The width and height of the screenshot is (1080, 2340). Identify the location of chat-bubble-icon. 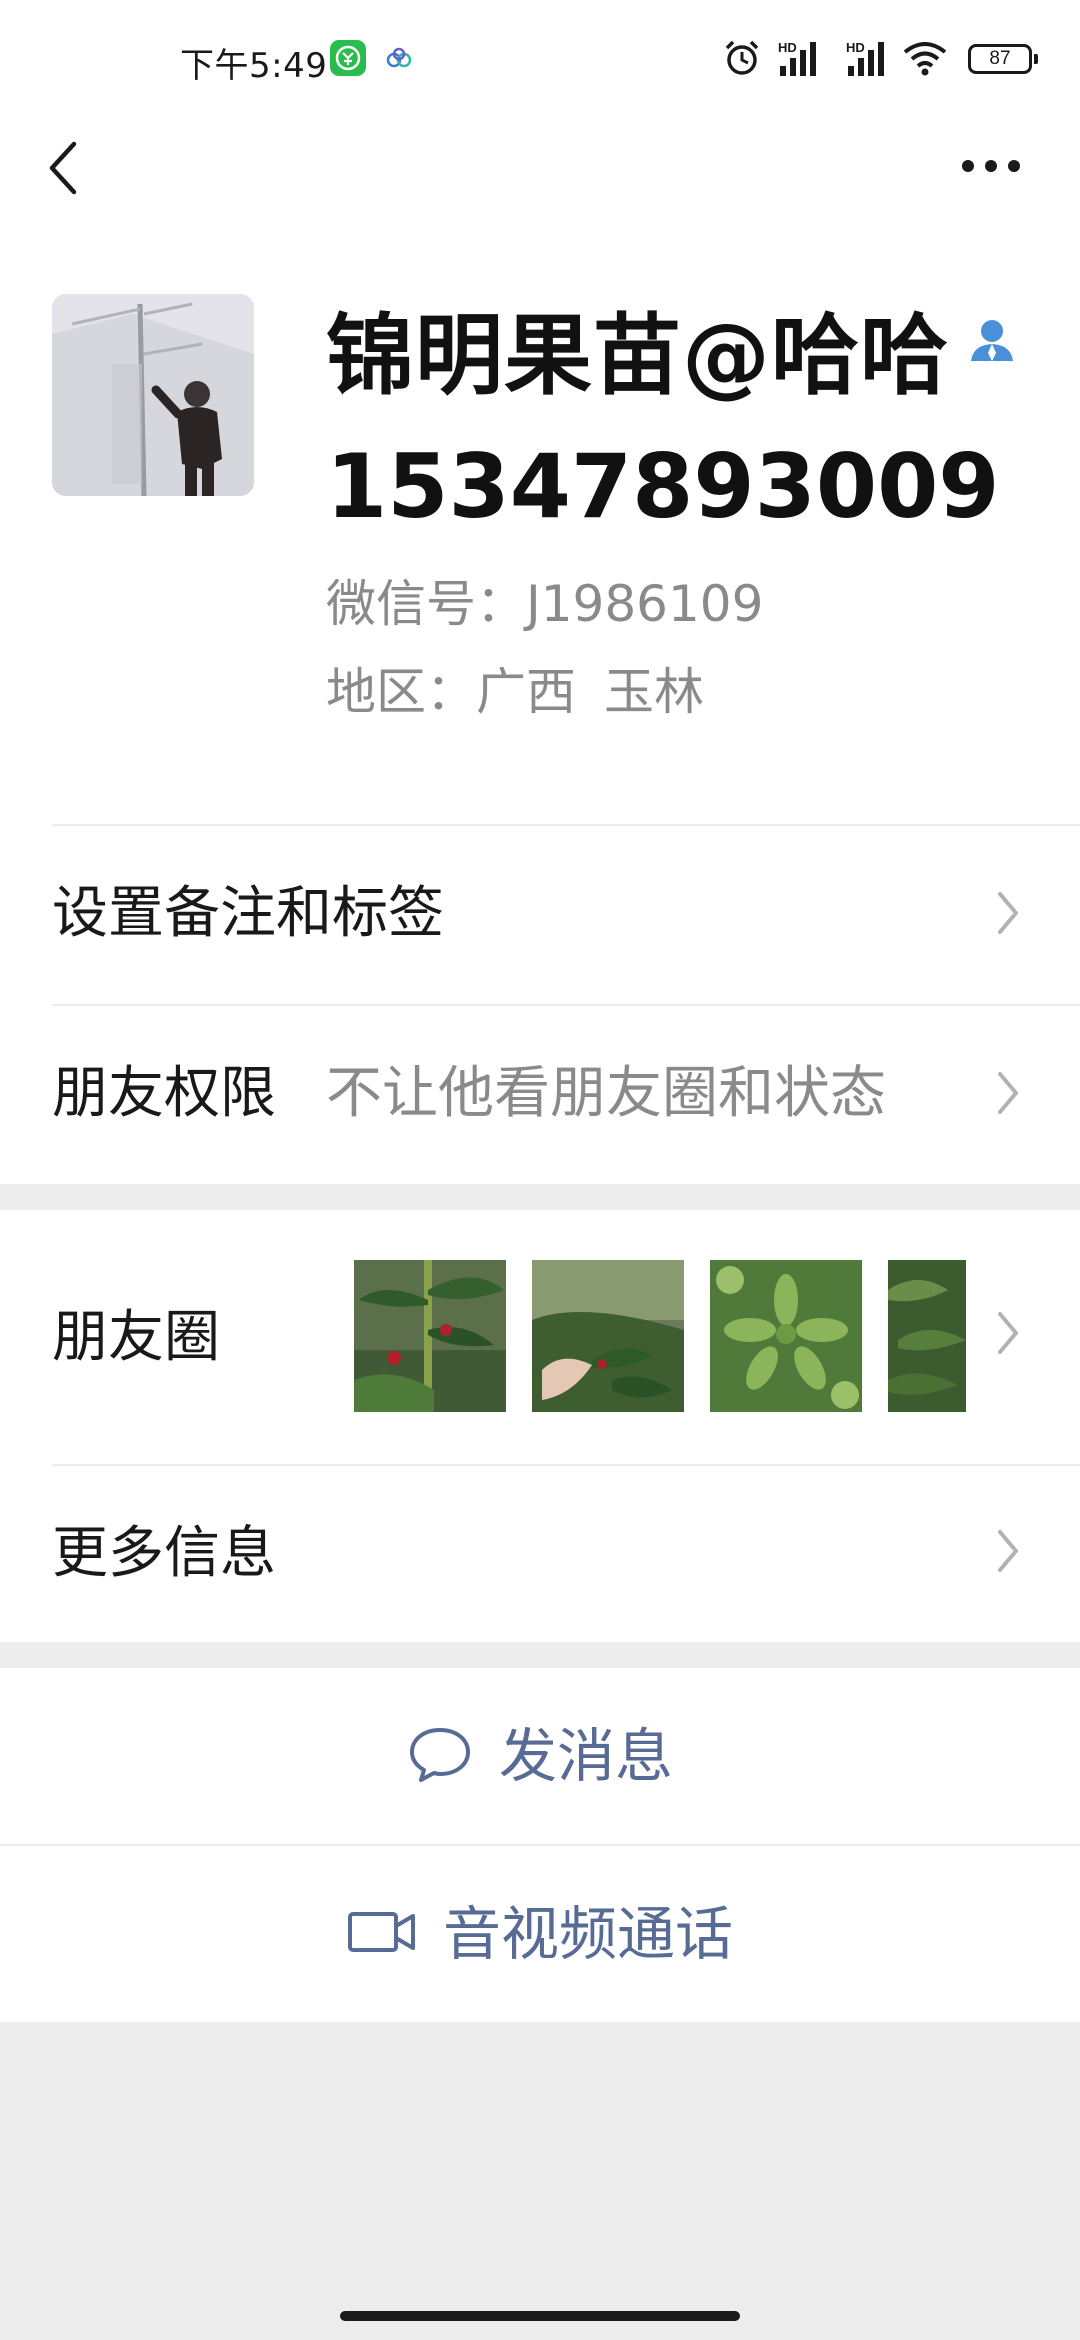
(440, 1756).